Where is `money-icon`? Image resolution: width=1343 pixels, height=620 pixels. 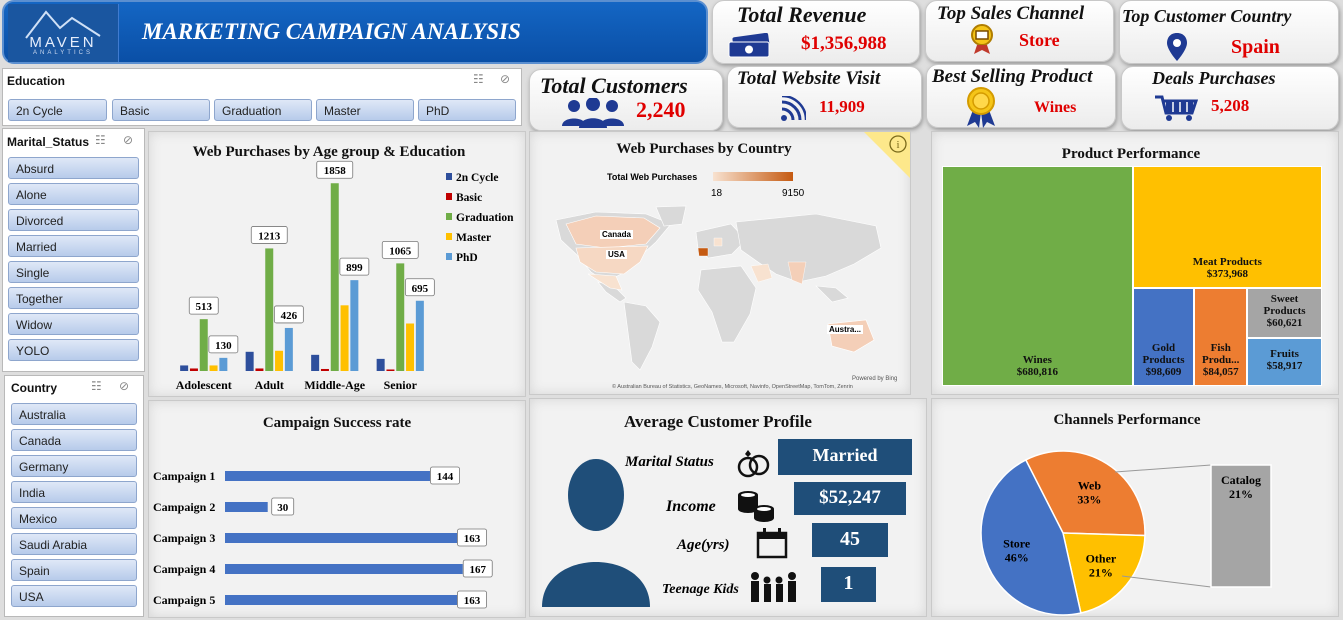 money-icon is located at coordinates (749, 45).